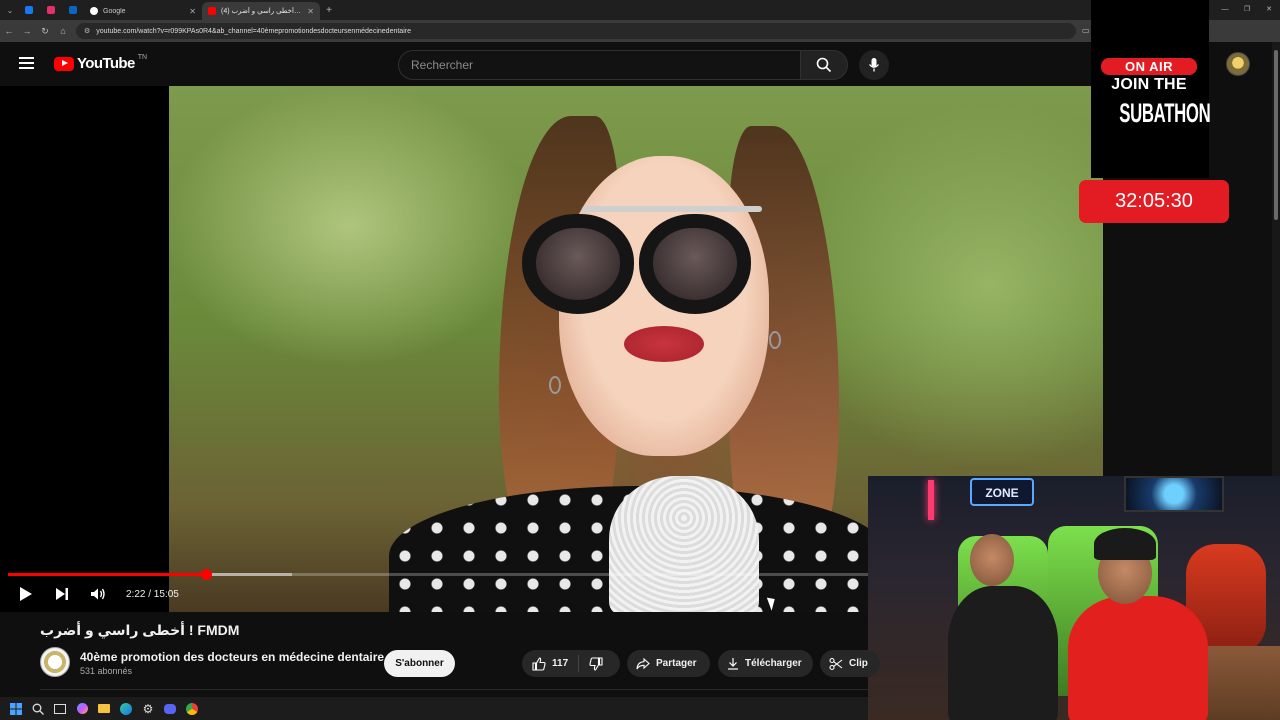 The width and height of the screenshot is (1280, 720). What do you see at coordinates (38, 709) in the screenshot?
I see `taskbar-search-icon` at bounding box center [38, 709].